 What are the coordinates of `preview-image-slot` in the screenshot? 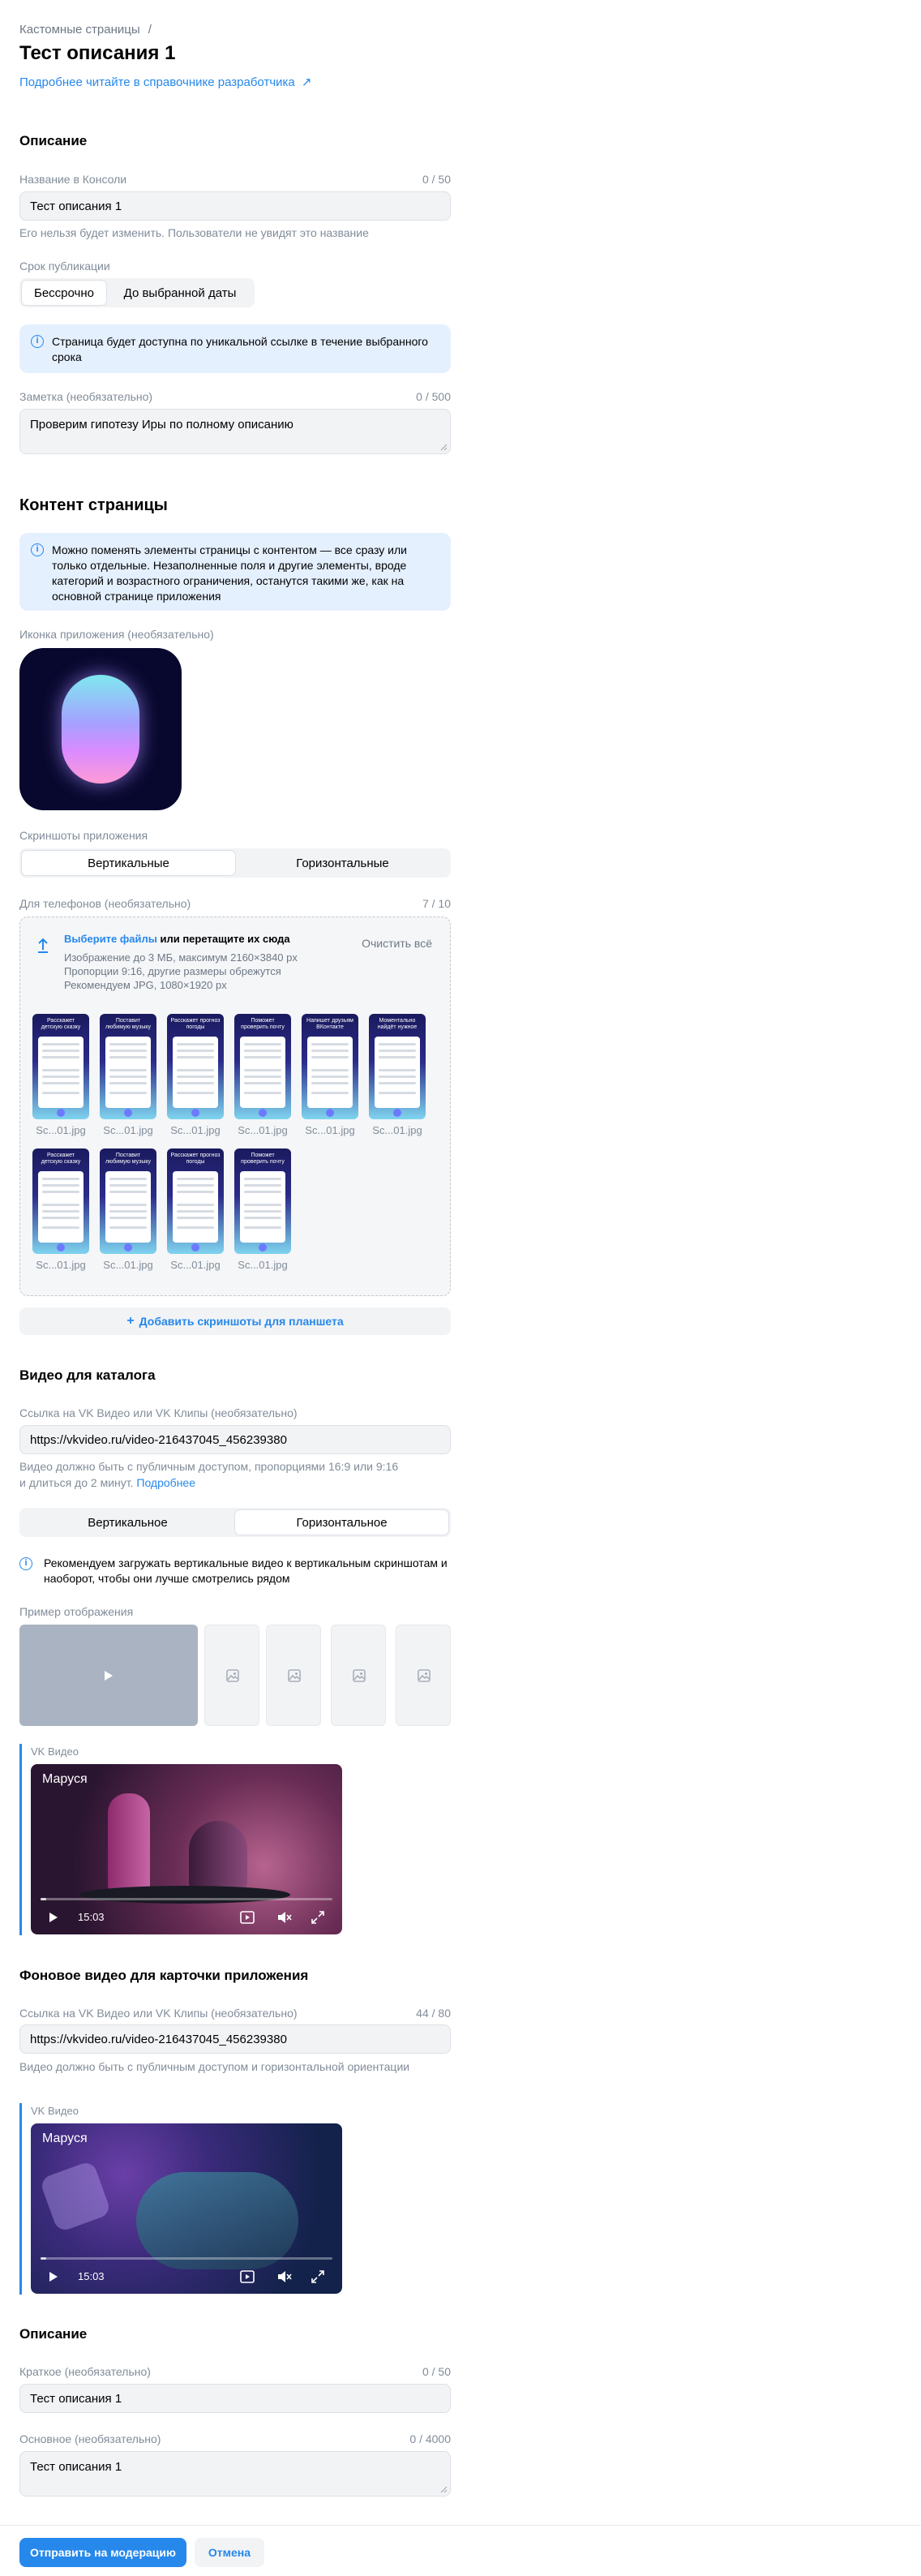 It's located at (358, 1675).